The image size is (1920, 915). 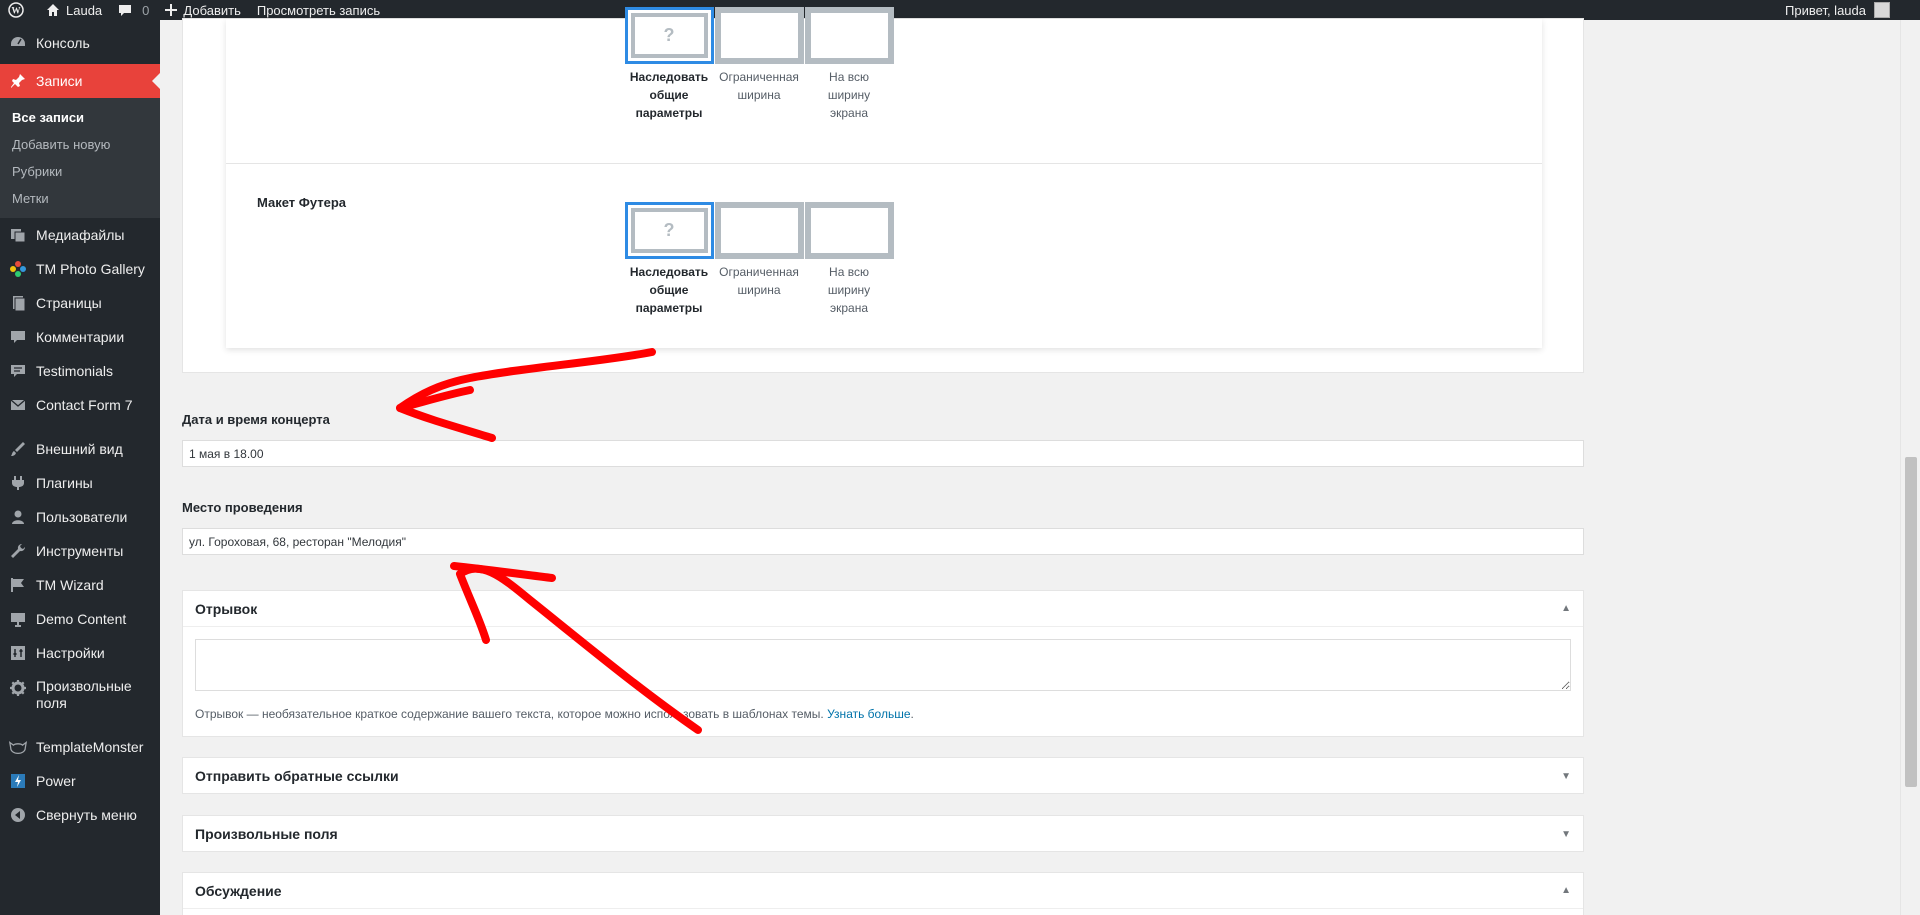 I want to click on sidebar-item-appearance: Внешний вид, so click(x=80, y=449).